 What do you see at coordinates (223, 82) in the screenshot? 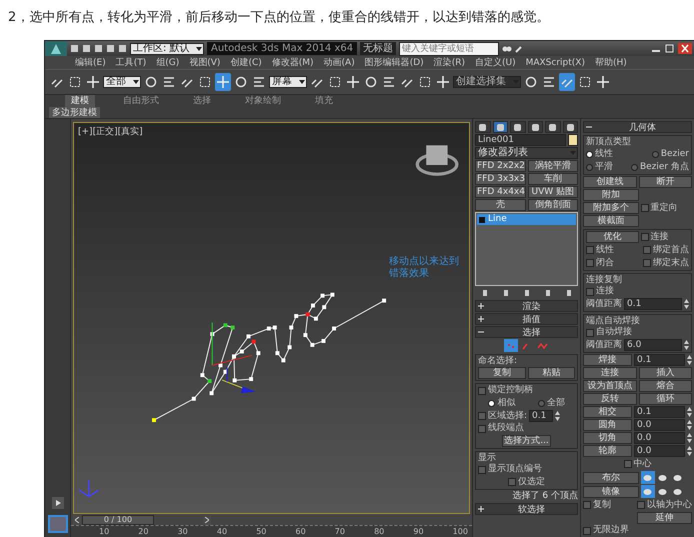
I see `move-icon` at bounding box center [223, 82].